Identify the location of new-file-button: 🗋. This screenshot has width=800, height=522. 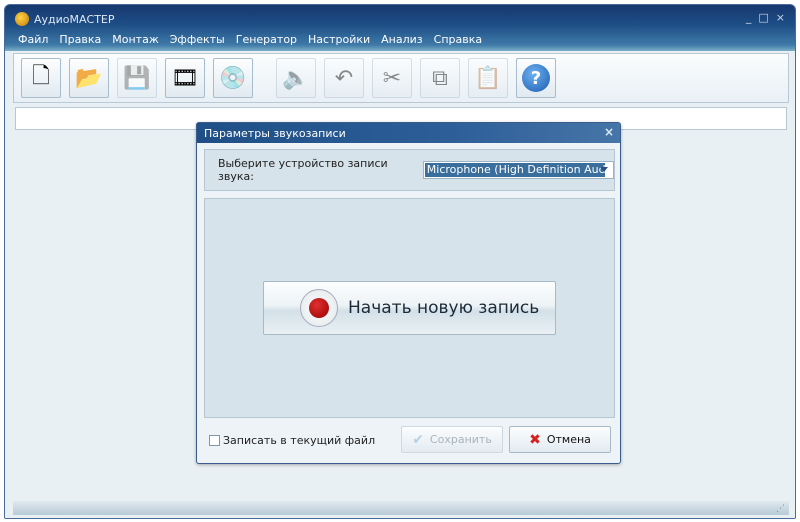
(41, 78).